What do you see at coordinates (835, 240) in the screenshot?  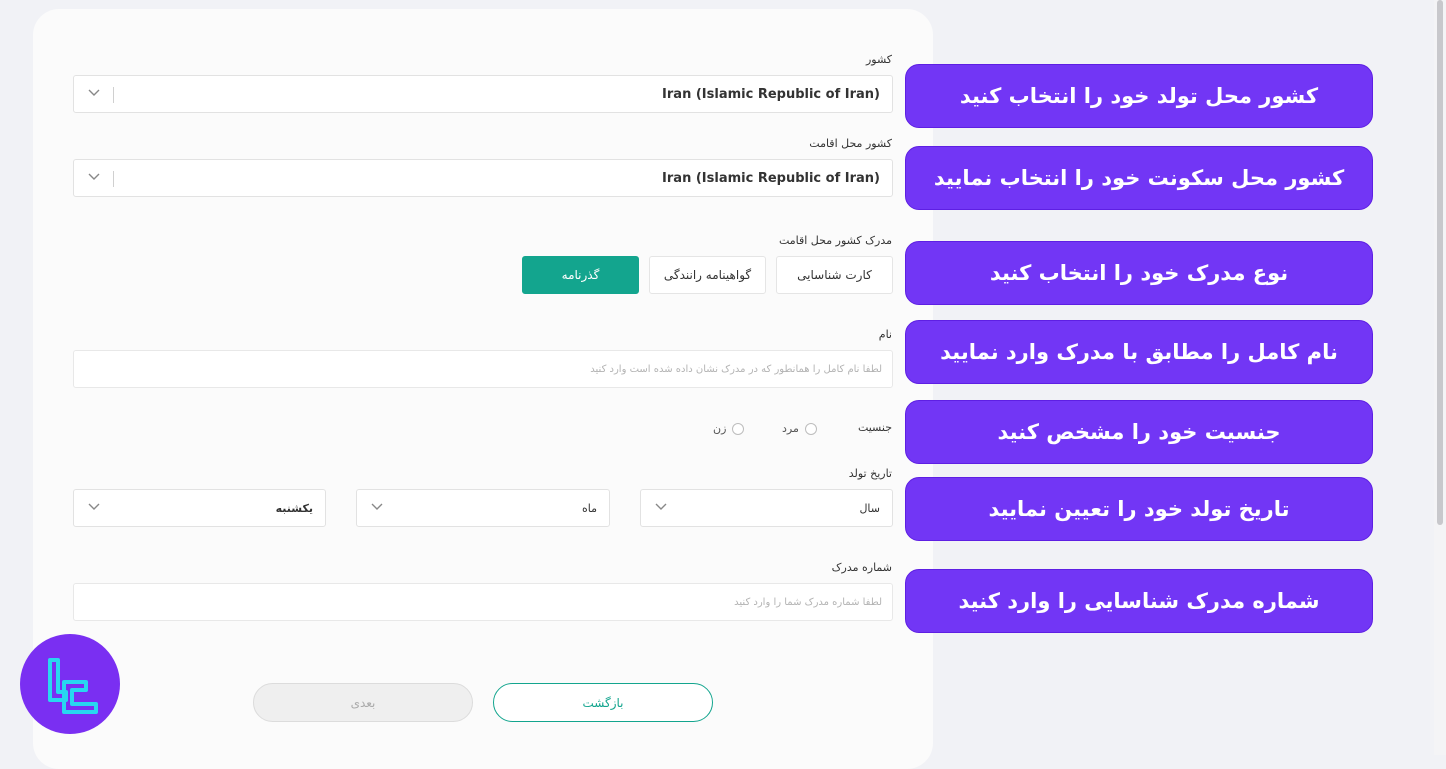 I see `document-type-label: مدرک کشور محل اقامت` at bounding box center [835, 240].